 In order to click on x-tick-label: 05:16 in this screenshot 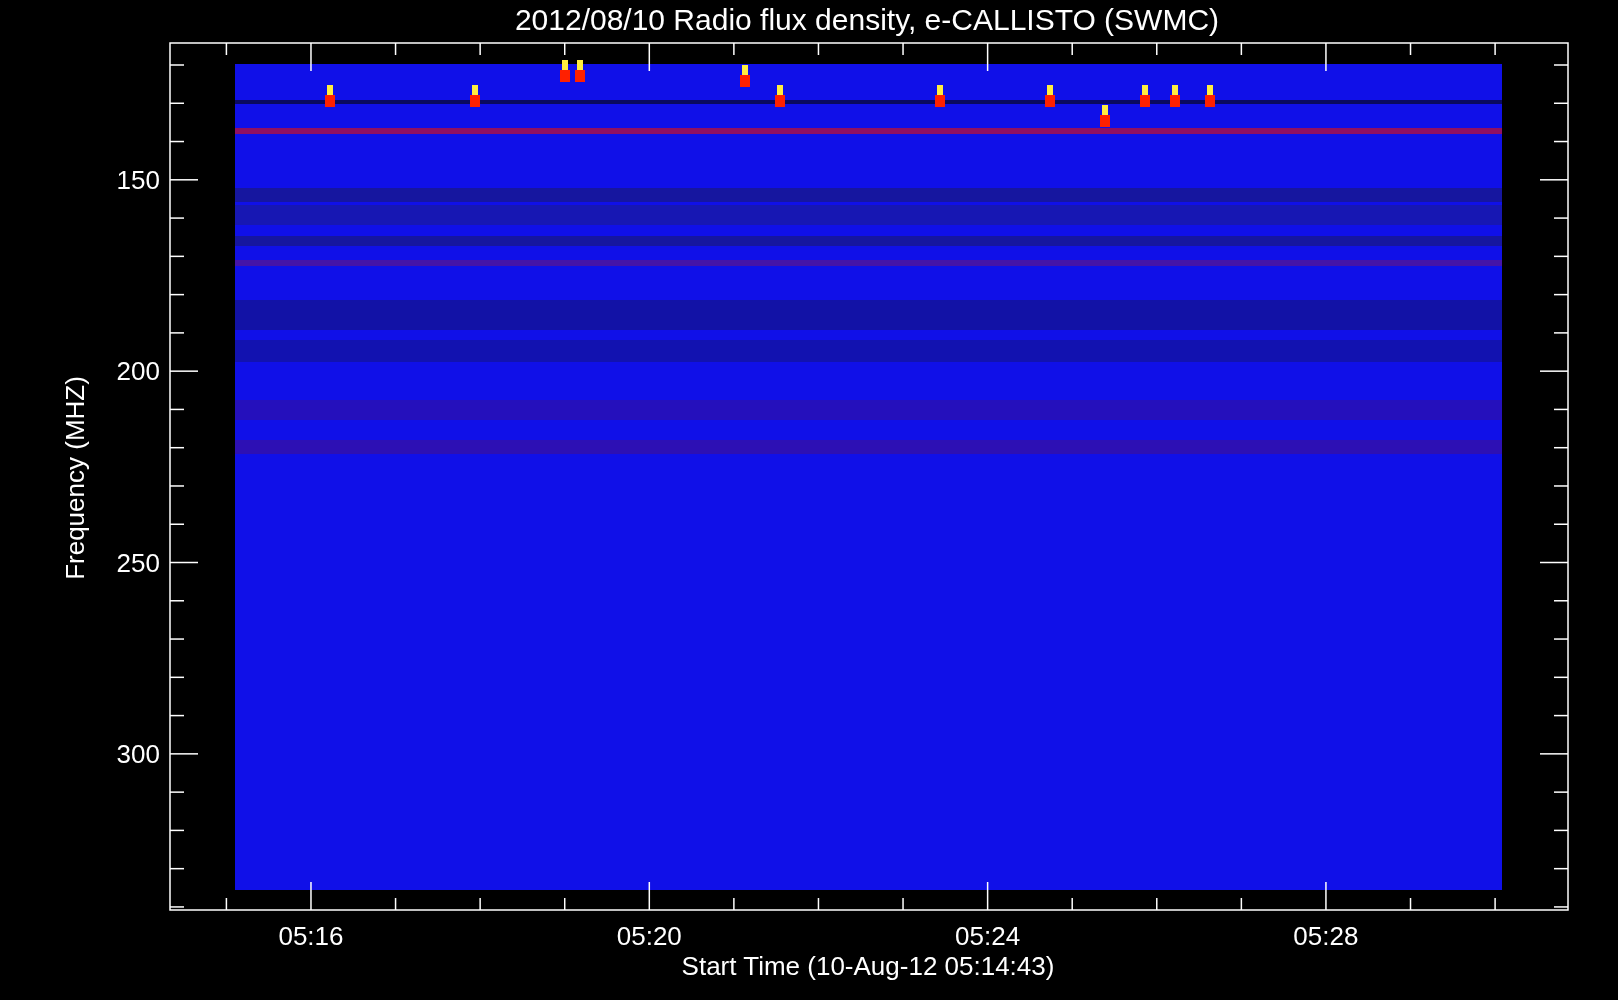, I will do `click(311, 936)`.